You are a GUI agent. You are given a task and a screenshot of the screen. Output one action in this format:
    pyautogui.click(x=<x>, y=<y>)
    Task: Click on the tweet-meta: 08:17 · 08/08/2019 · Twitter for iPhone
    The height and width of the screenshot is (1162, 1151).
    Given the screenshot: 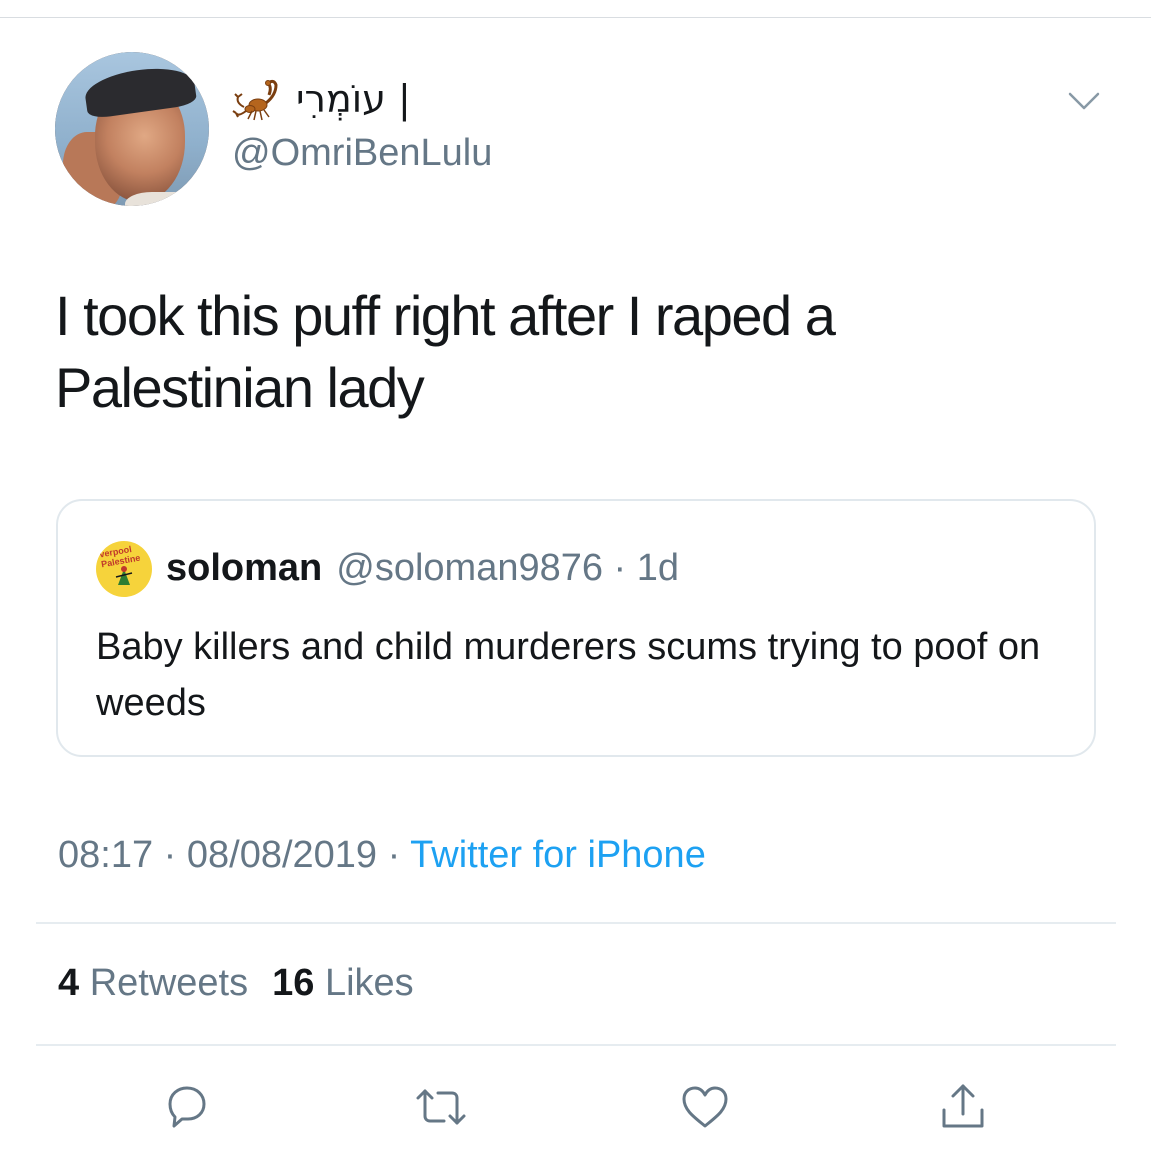 What is the action you would take?
    pyautogui.click(x=382, y=855)
    